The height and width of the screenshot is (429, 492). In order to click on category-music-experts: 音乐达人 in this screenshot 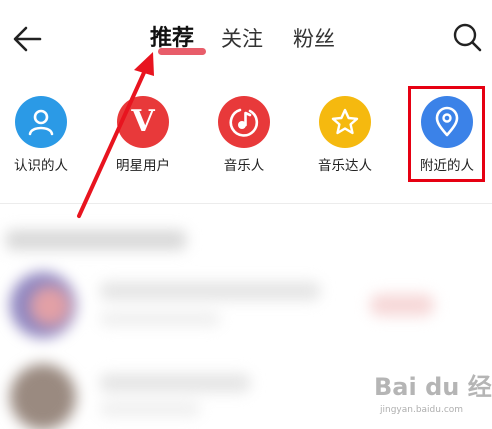, I will do `click(345, 135)`.